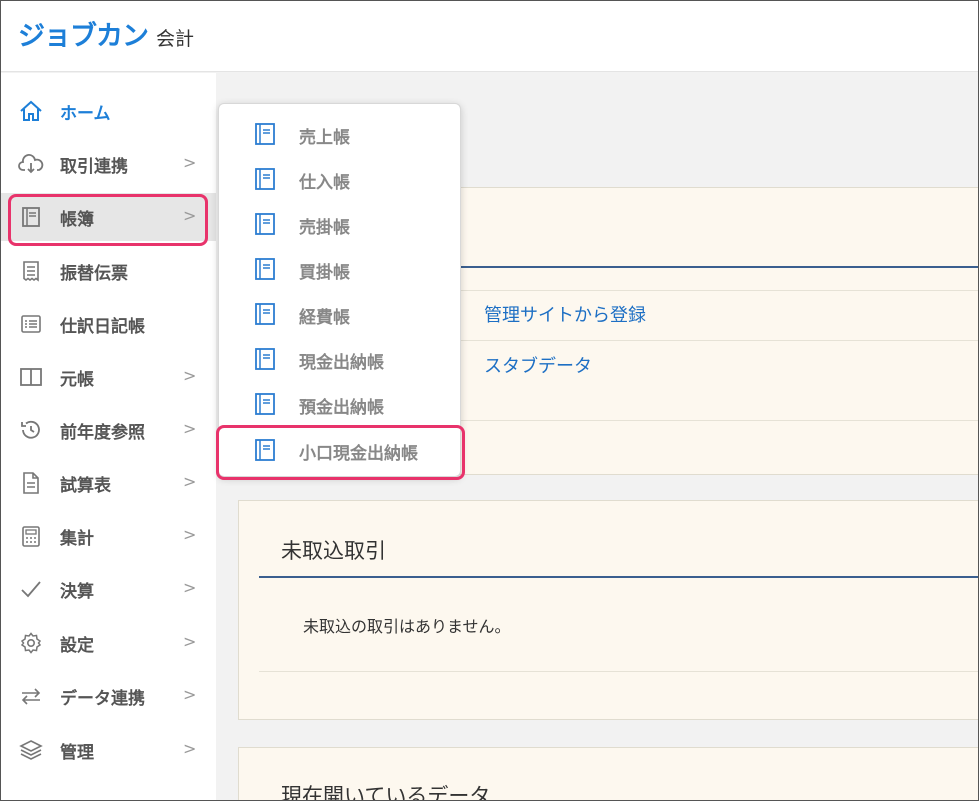  I want to click on card-title-rule, so click(619, 577).